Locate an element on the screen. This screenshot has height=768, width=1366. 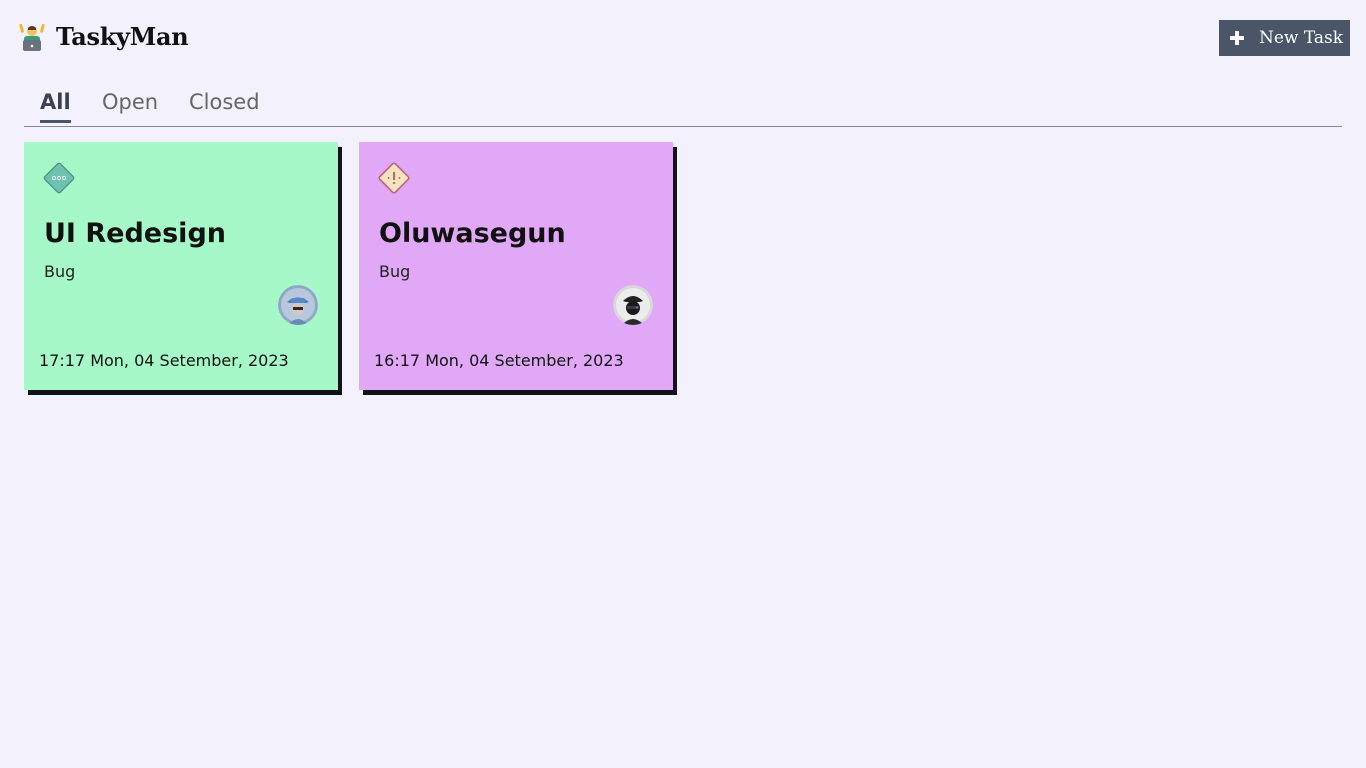
tab-closed: Closed is located at coordinates (224, 106).